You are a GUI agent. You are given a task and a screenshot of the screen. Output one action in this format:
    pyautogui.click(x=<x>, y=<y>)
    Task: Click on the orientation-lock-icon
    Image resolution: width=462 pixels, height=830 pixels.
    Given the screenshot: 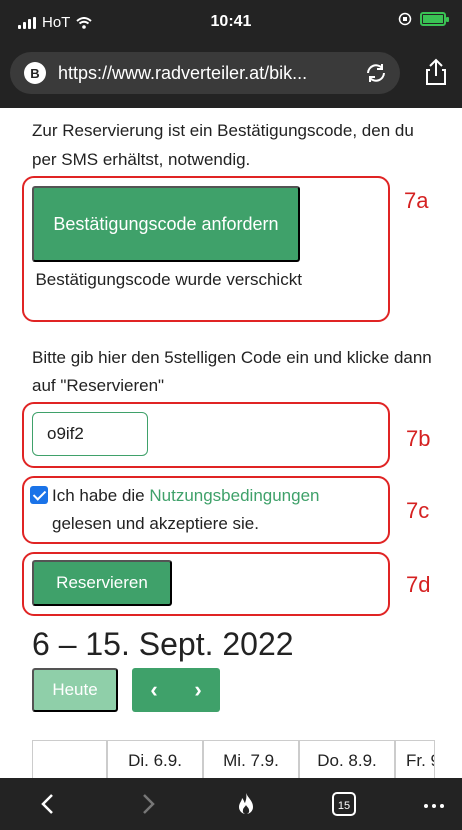 What is the action you would take?
    pyautogui.click(x=405, y=19)
    